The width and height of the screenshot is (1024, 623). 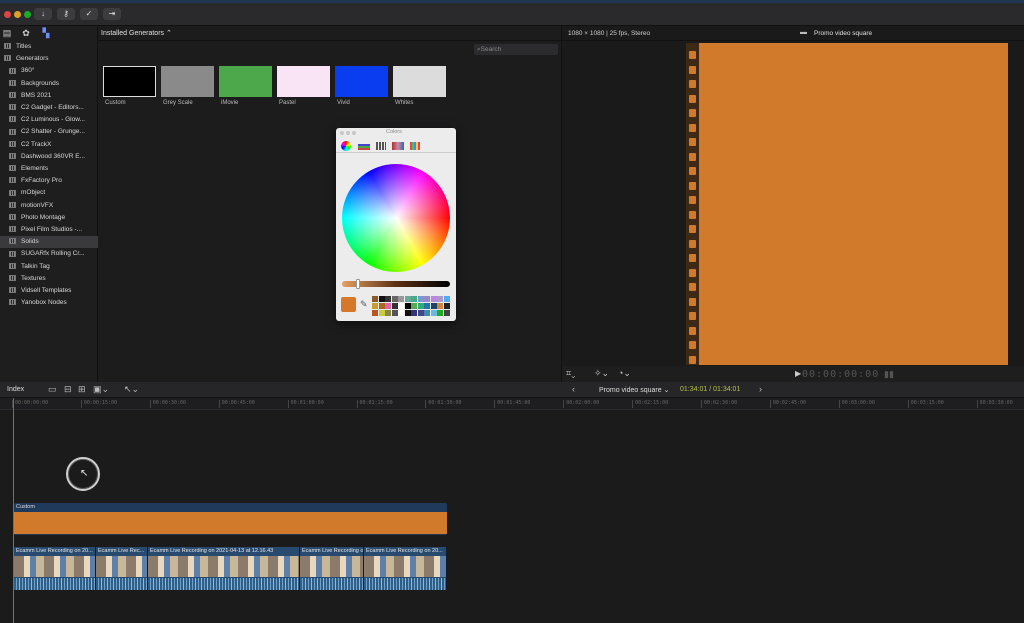 I want to click on color-wheel, so click(x=396, y=218).